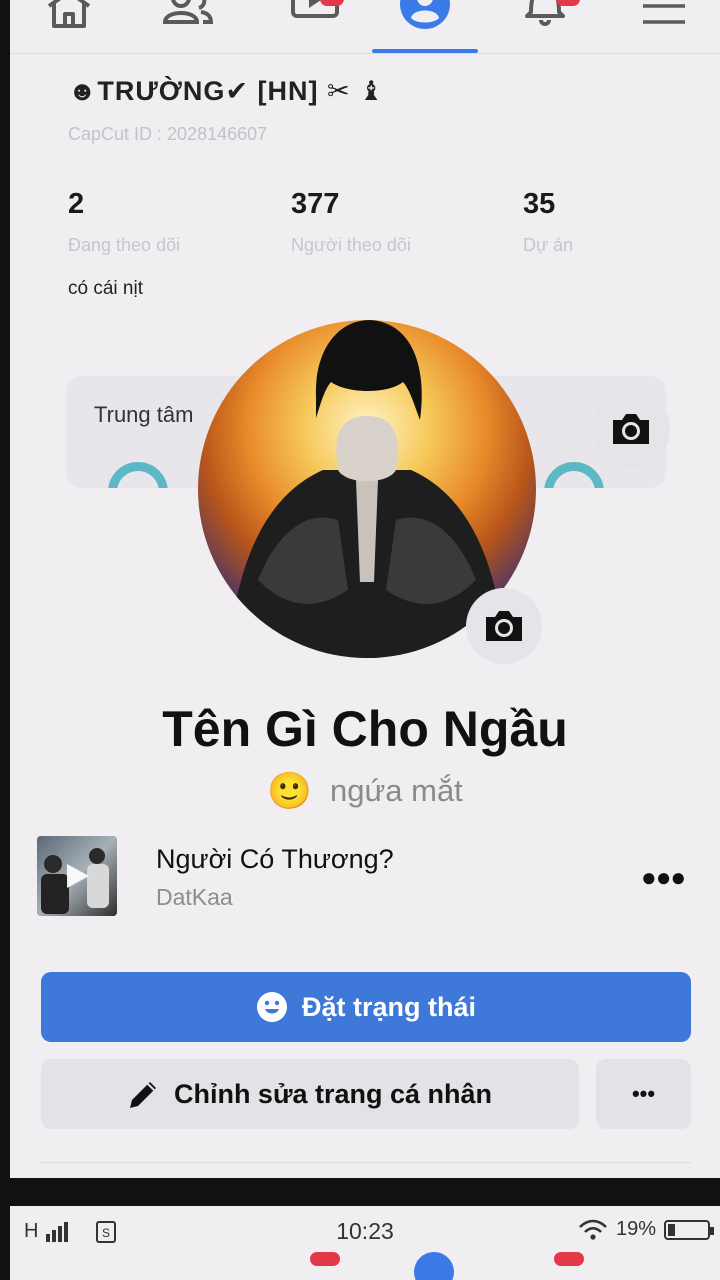 This screenshot has height=1280, width=720. What do you see at coordinates (76, 204) in the screenshot?
I see `stat-value: 2` at bounding box center [76, 204].